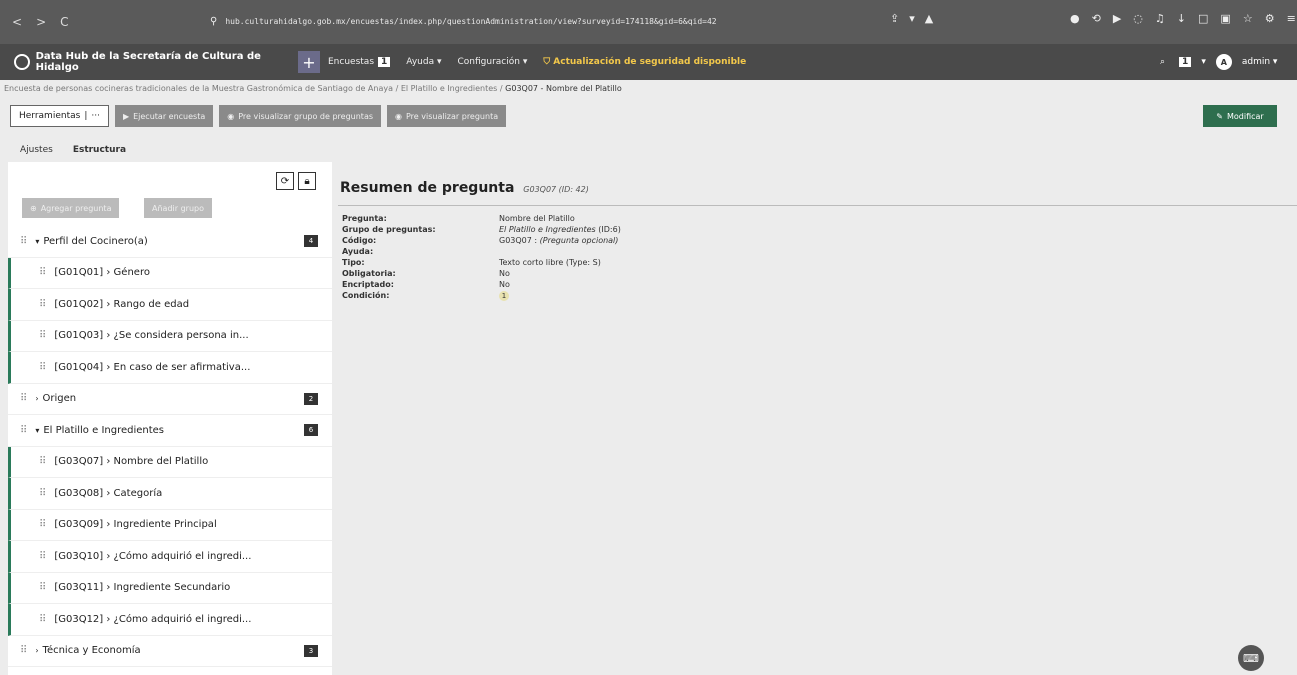  I want to click on tree-label: [G01Q01] › Género, so click(102, 273).